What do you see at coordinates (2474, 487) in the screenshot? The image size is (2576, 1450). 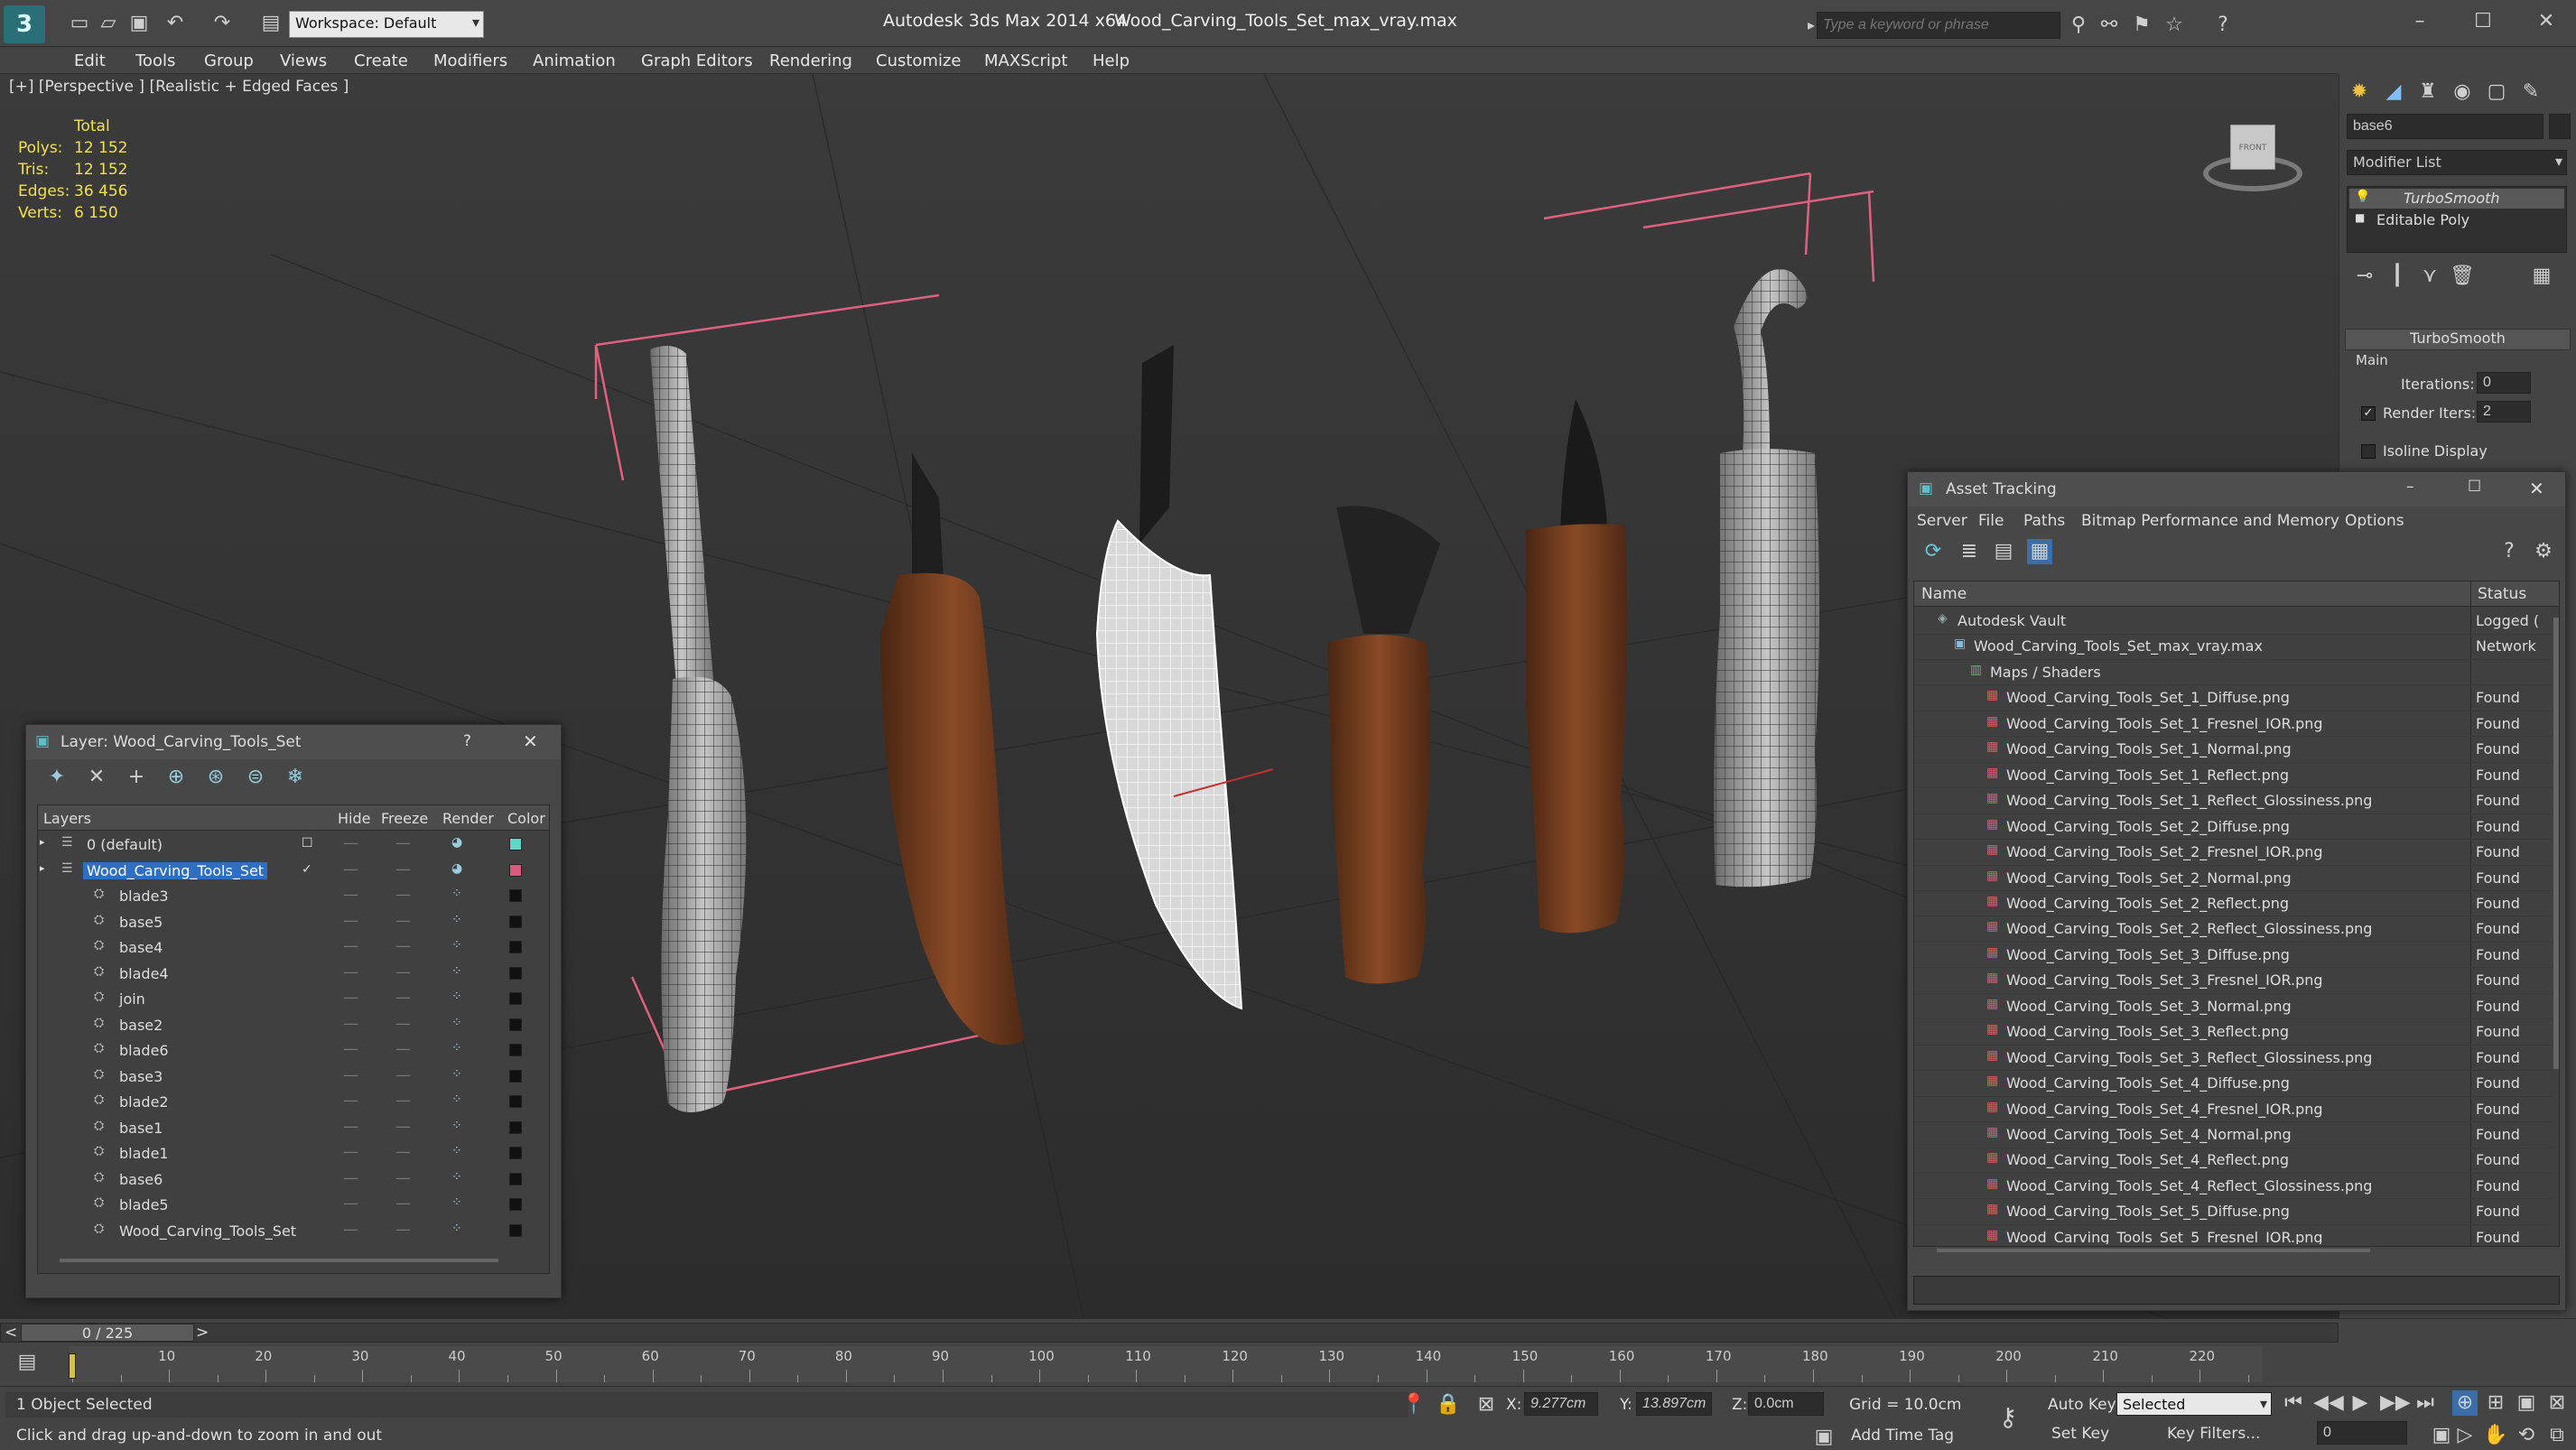 I see `asset-maximize-icon: ☐` at bounding box center [2474, 487].